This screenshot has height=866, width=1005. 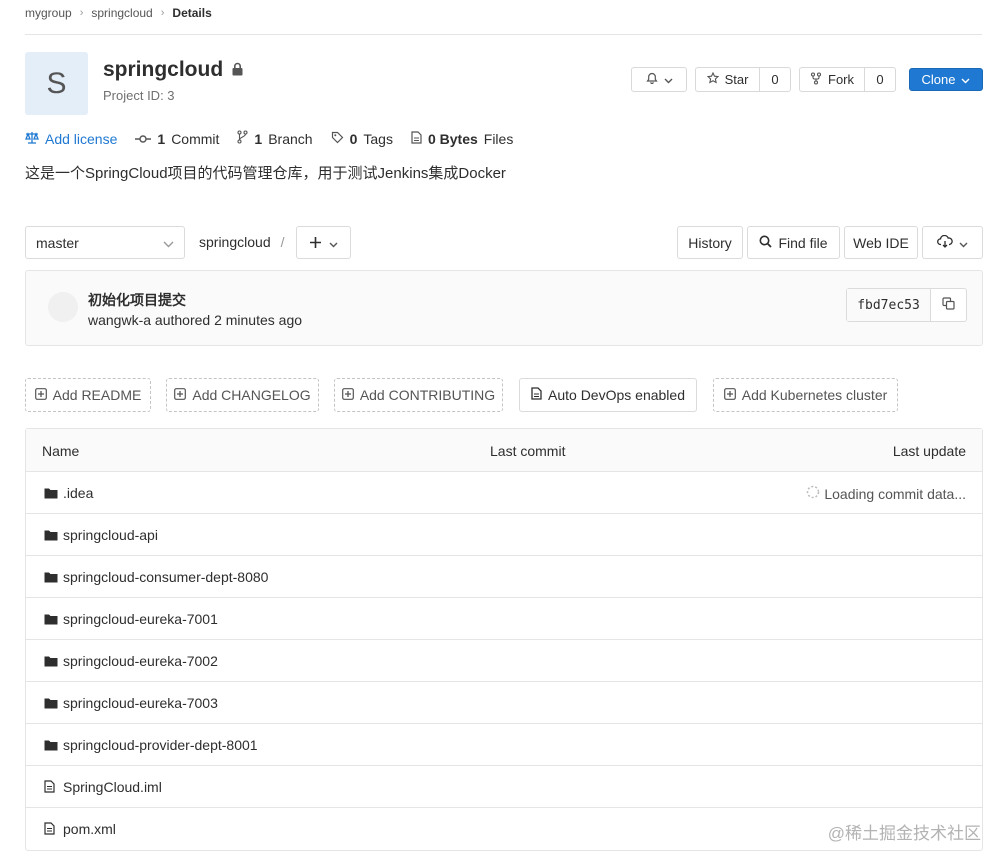 I want to click on web-ide-label: Web IDE, so click(x=881, y=242).